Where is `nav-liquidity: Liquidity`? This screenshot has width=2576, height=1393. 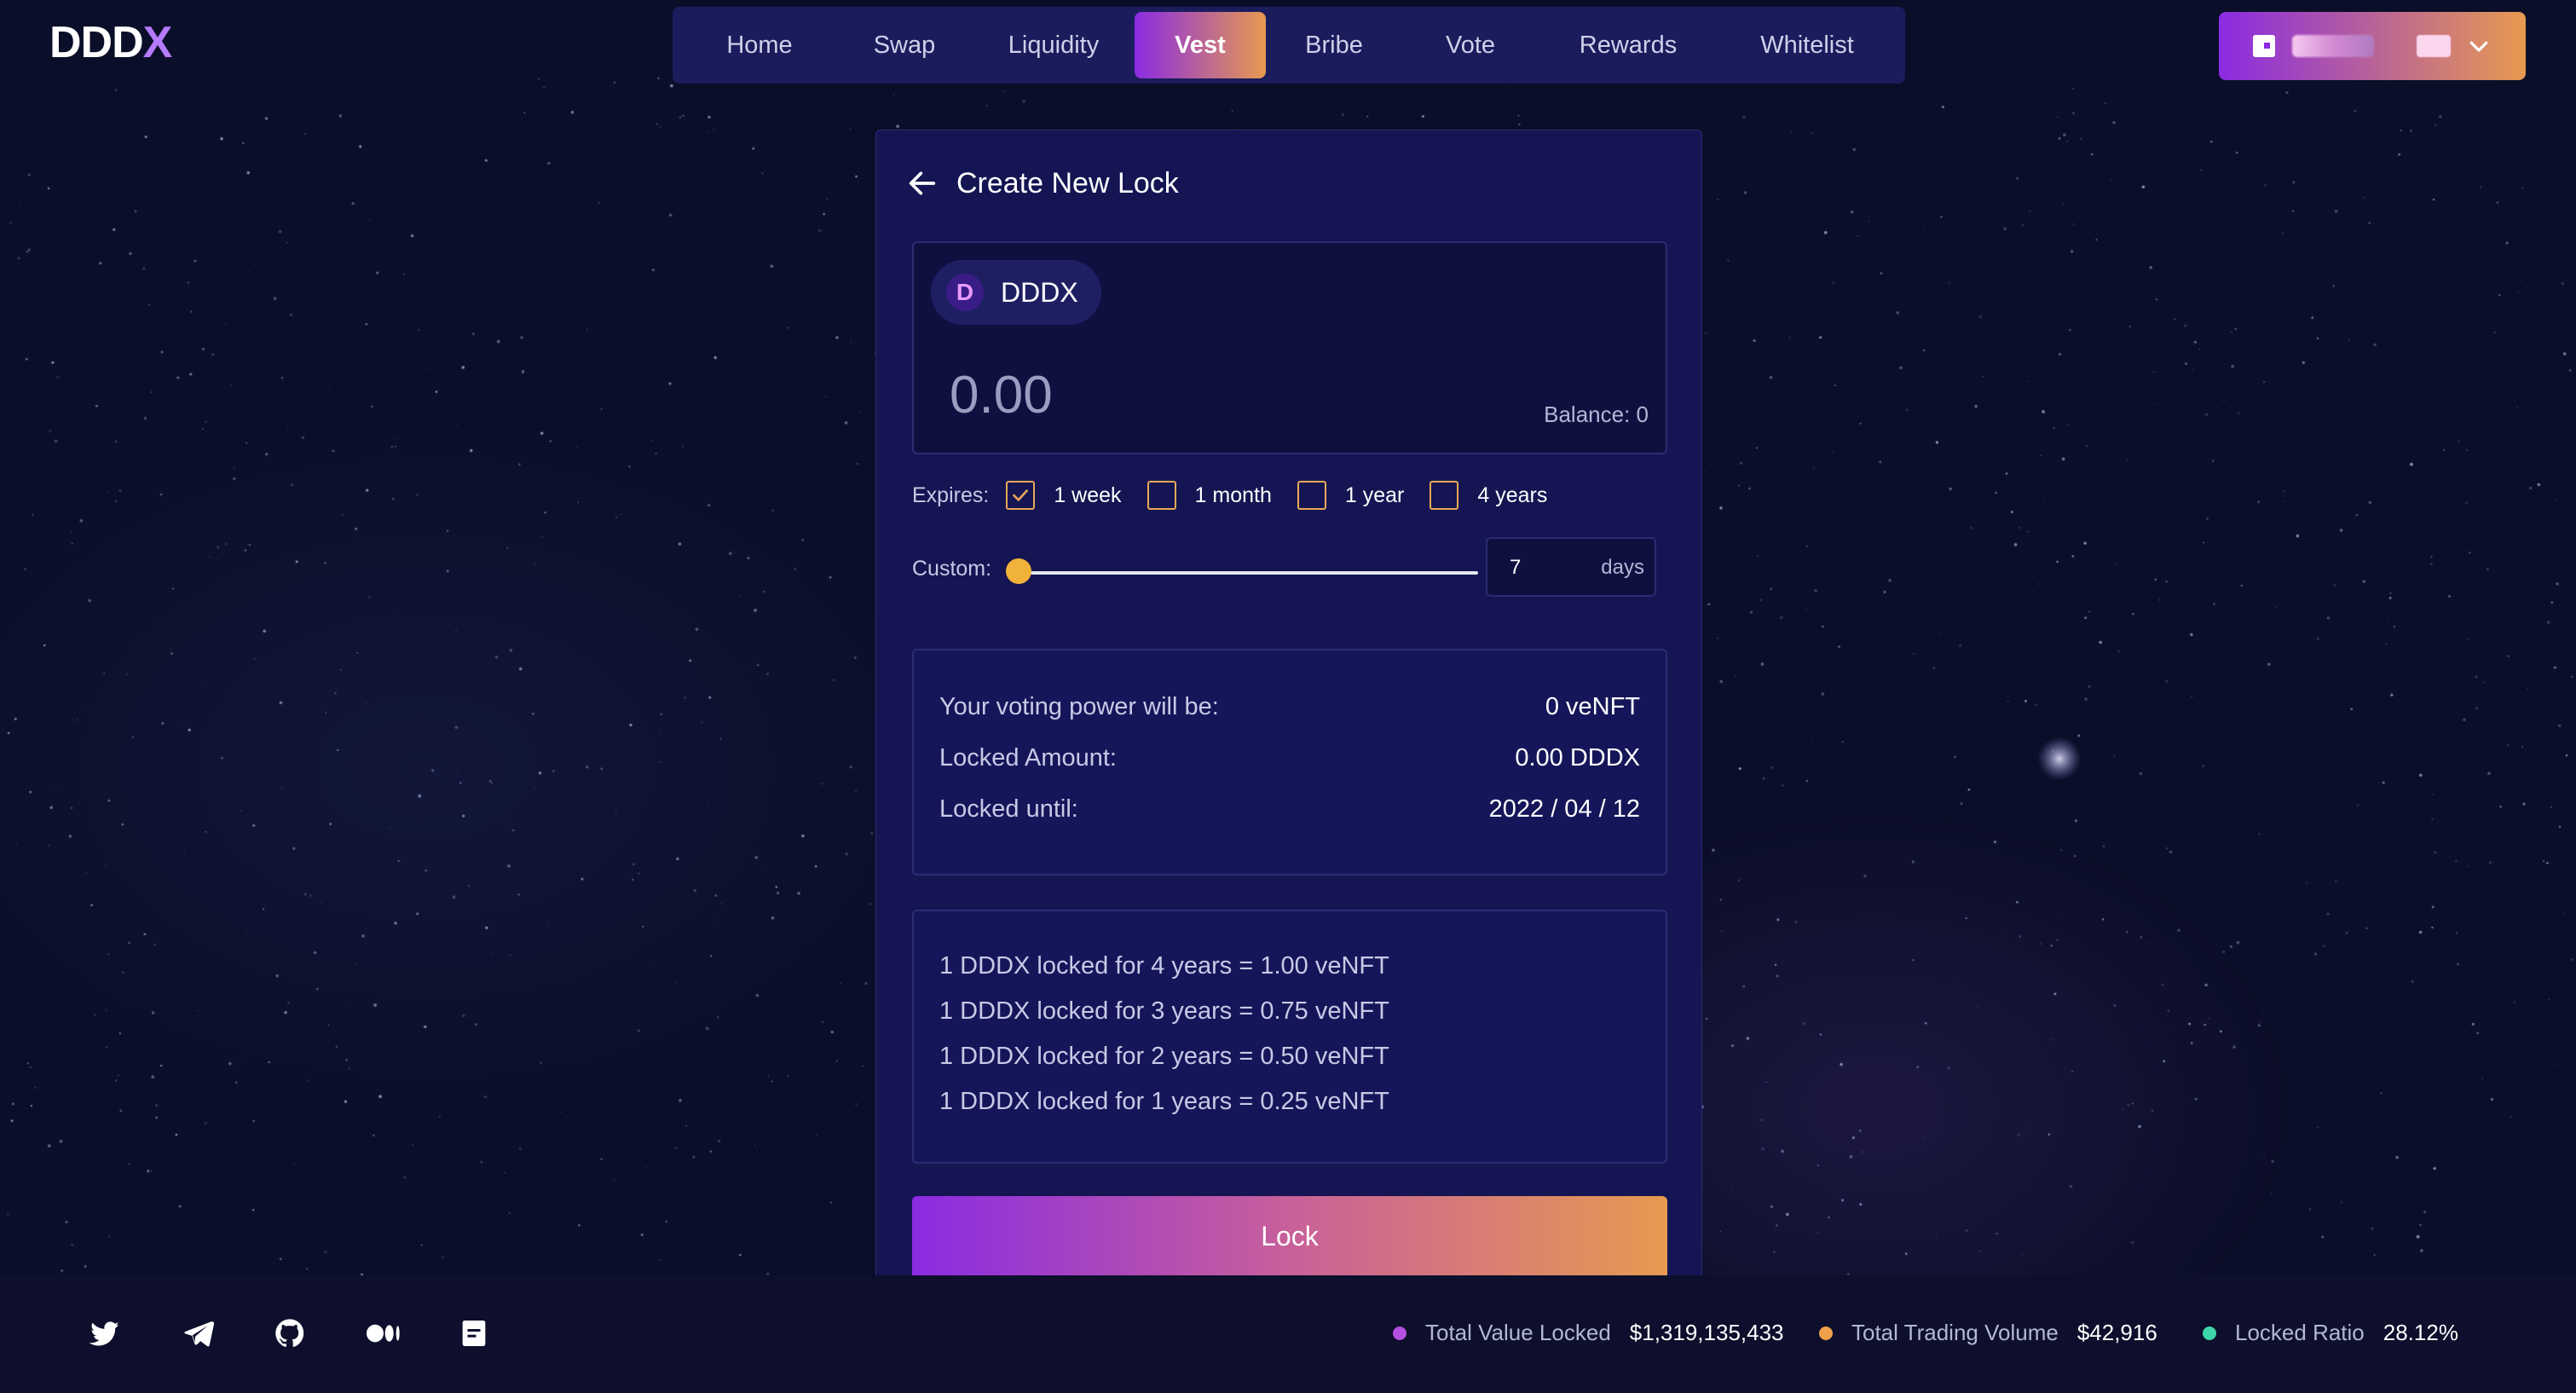 nav-liquidity: Liquidity is located at coordinates (1054, 45).